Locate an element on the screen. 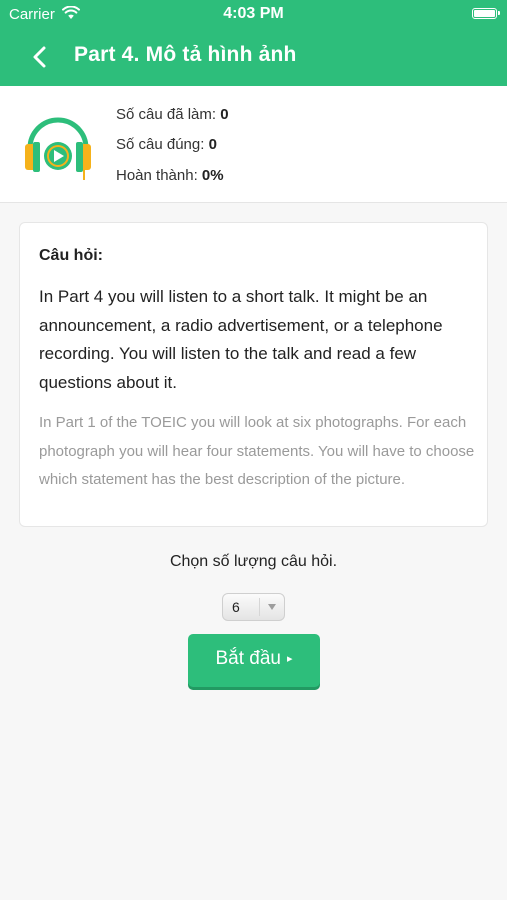  completion-label: Hoàn thành: is located at coordinates (157, 175).